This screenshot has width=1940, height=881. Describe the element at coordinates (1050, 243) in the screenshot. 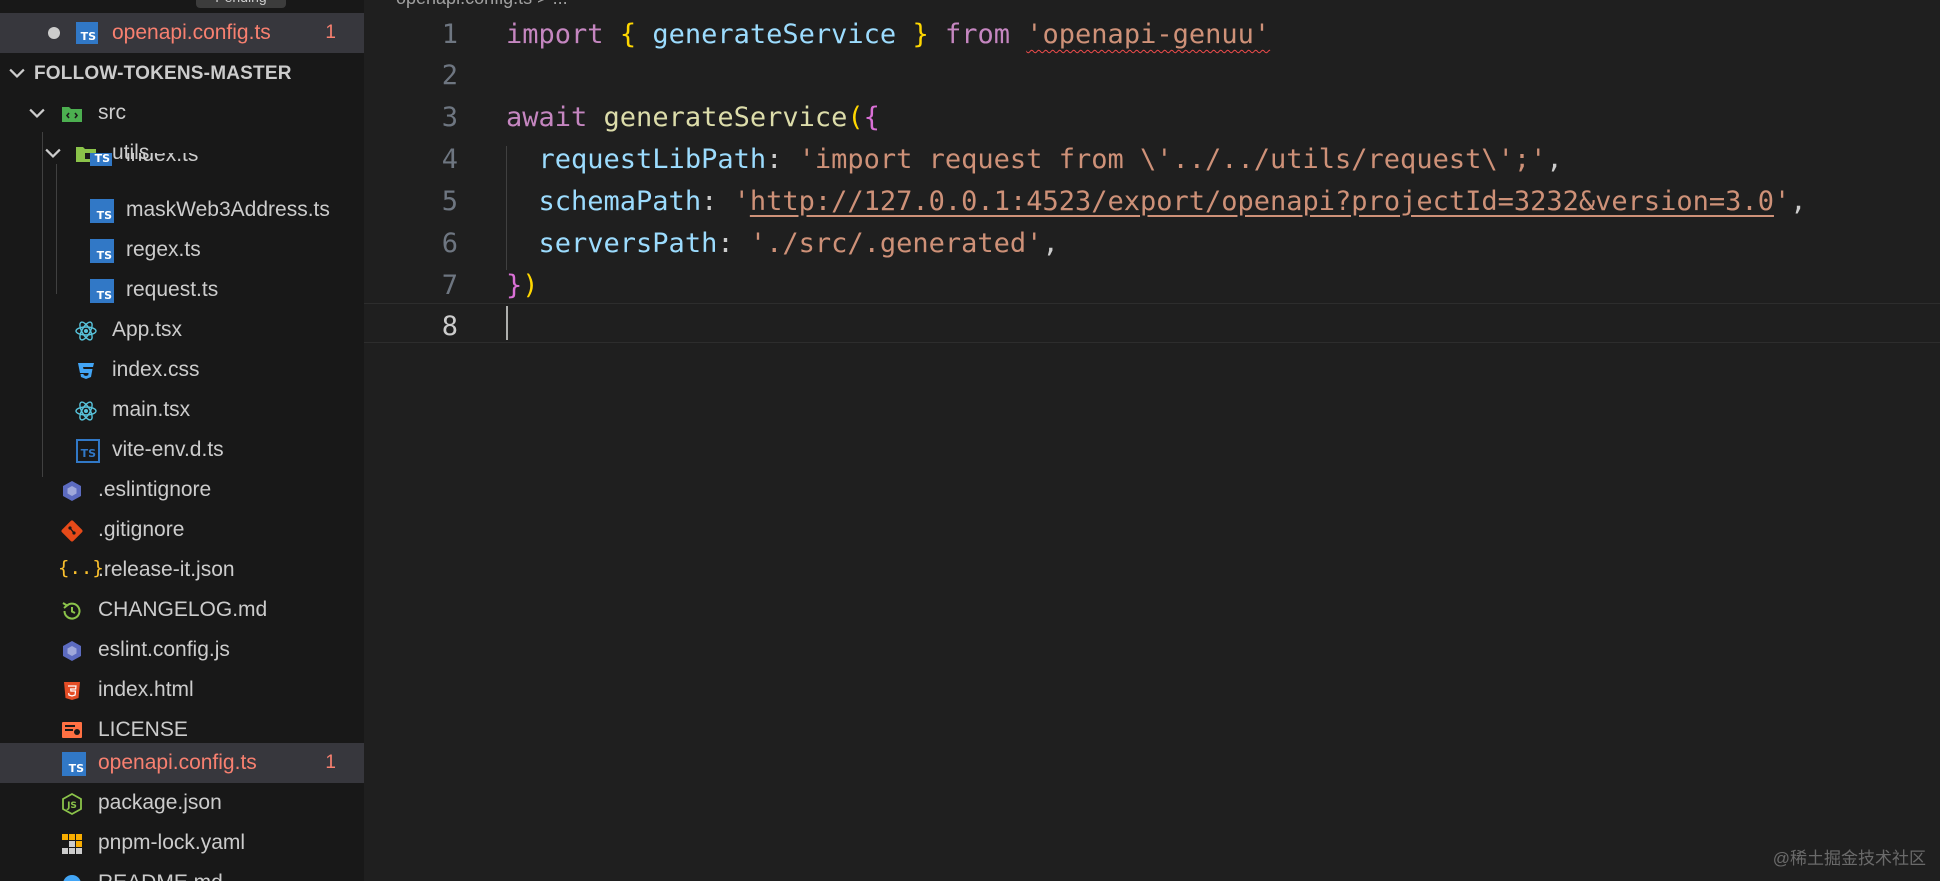

I see `comma: ,` at that location.